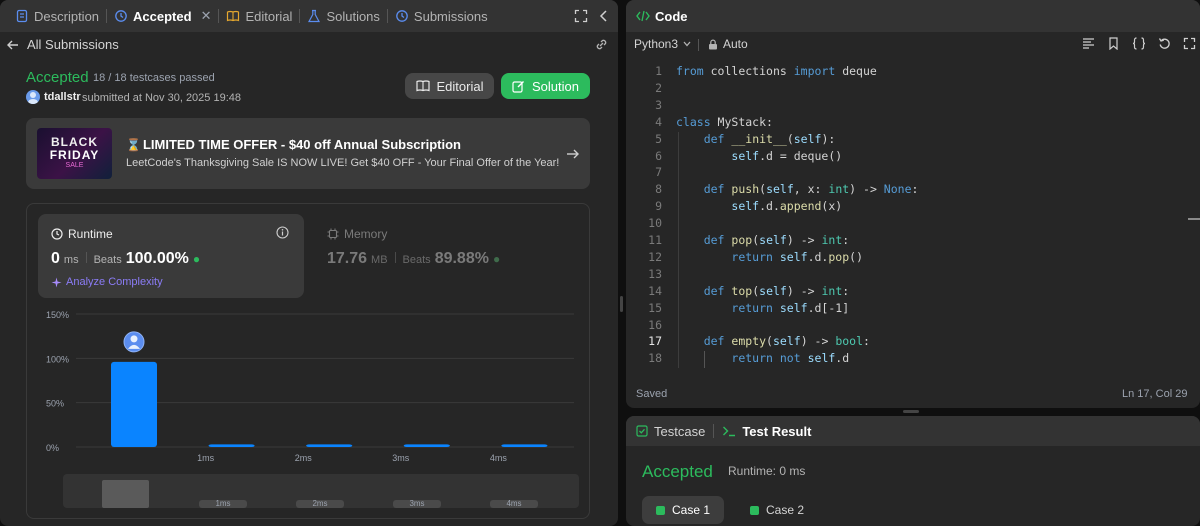 The height and width of the screenshot is (526, 1200). I want to click on result-status: Accepted, so click(677, 471).